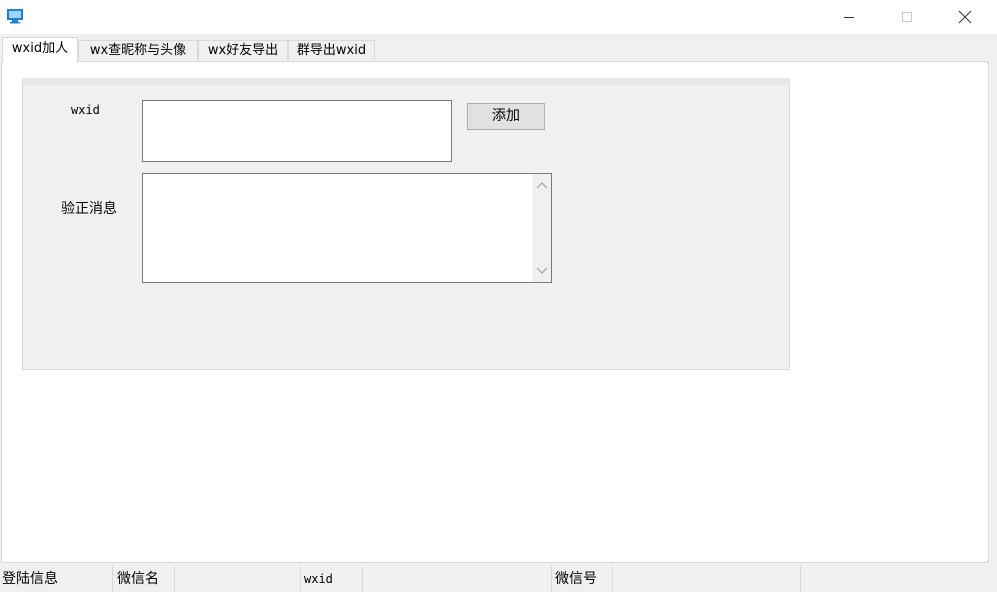  Describe the element at coordinates (239, 579) in the screenshot. I see `status-wechat-name-value` at that location.